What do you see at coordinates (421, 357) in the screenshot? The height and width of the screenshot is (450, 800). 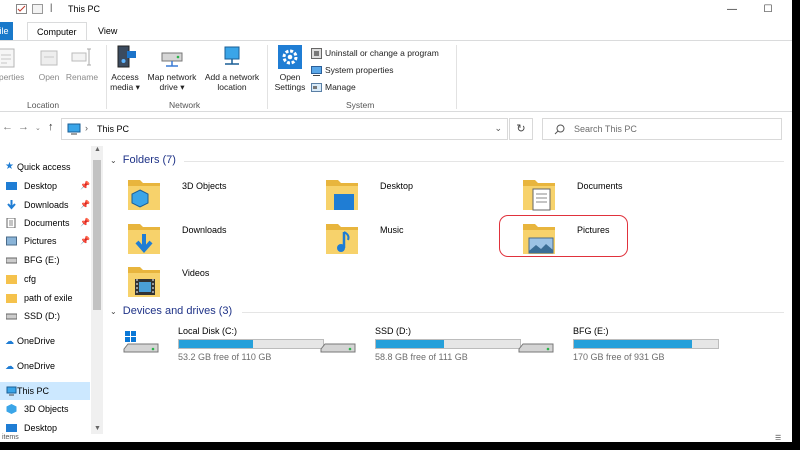 I see `drive-free-space: 58.8 GB free of 111 GB` at bounding box center [421, 357].